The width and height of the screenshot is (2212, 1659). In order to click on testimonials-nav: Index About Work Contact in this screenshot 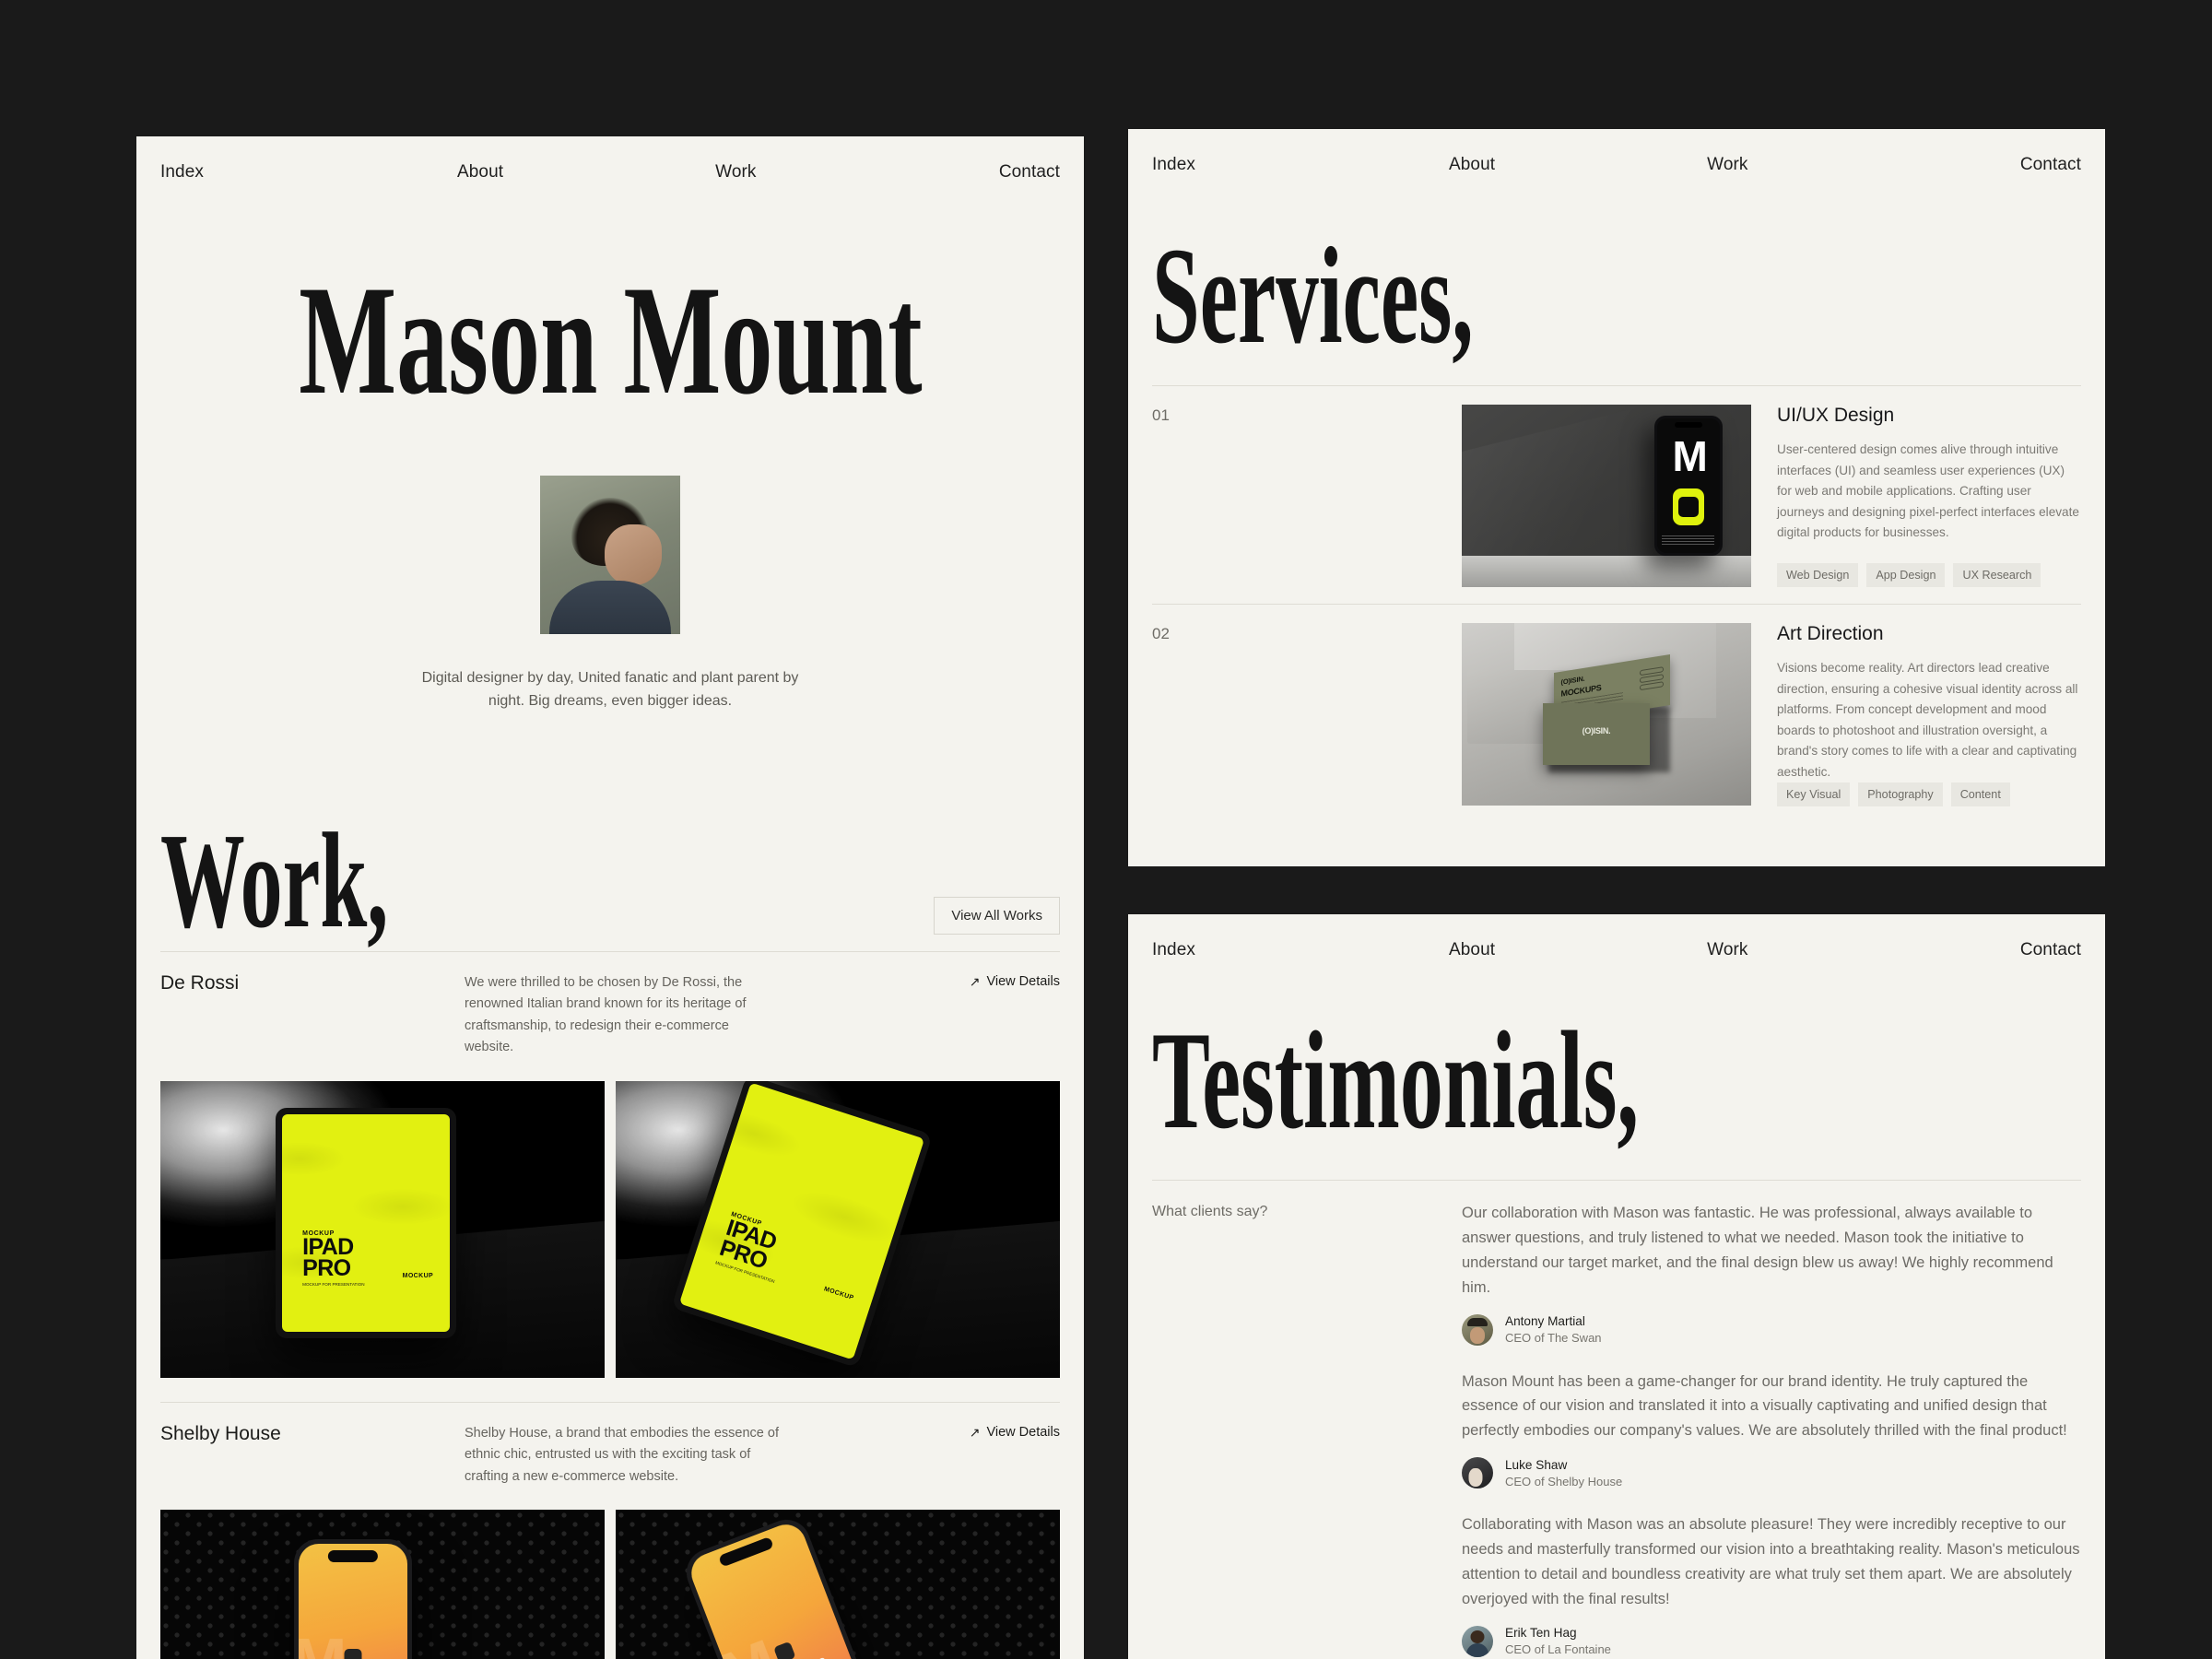, I will do `click(1616, 950)`.